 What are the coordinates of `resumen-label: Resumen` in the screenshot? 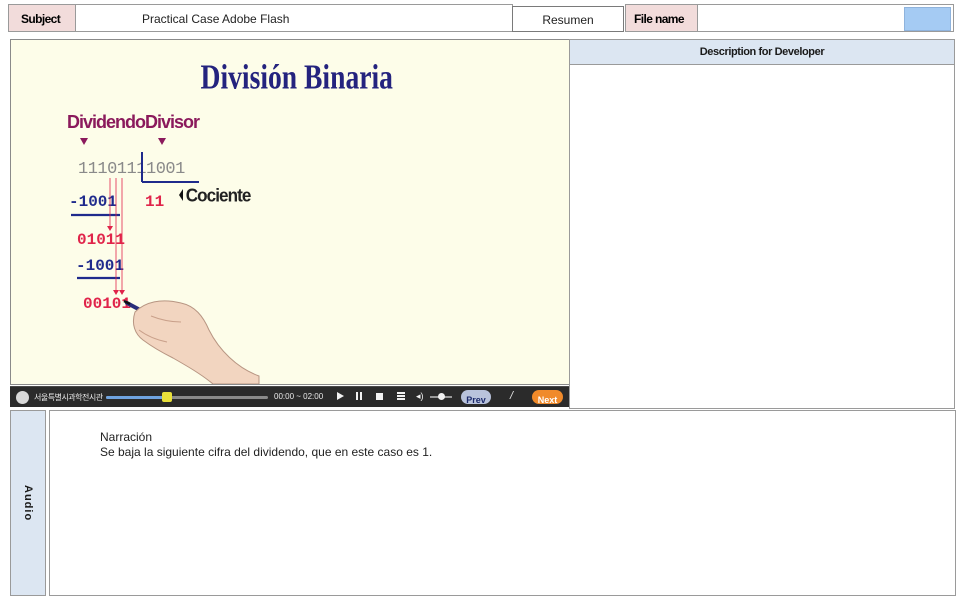 It's located at (568, 20).